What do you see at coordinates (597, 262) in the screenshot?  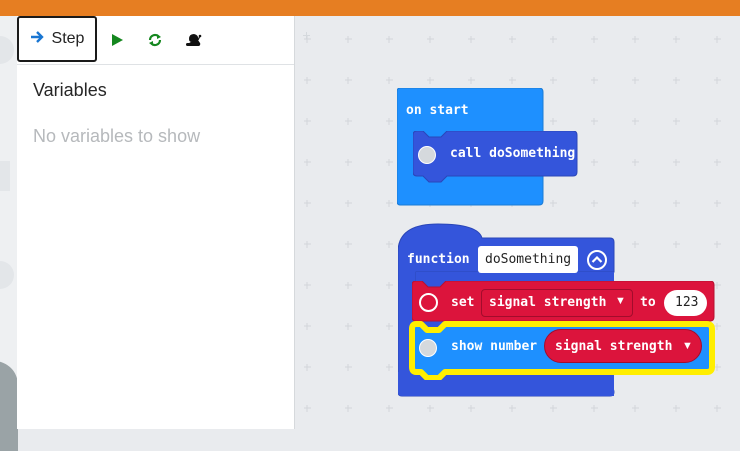 I see `chevron-up-icon` at bounding box center [597, 262].